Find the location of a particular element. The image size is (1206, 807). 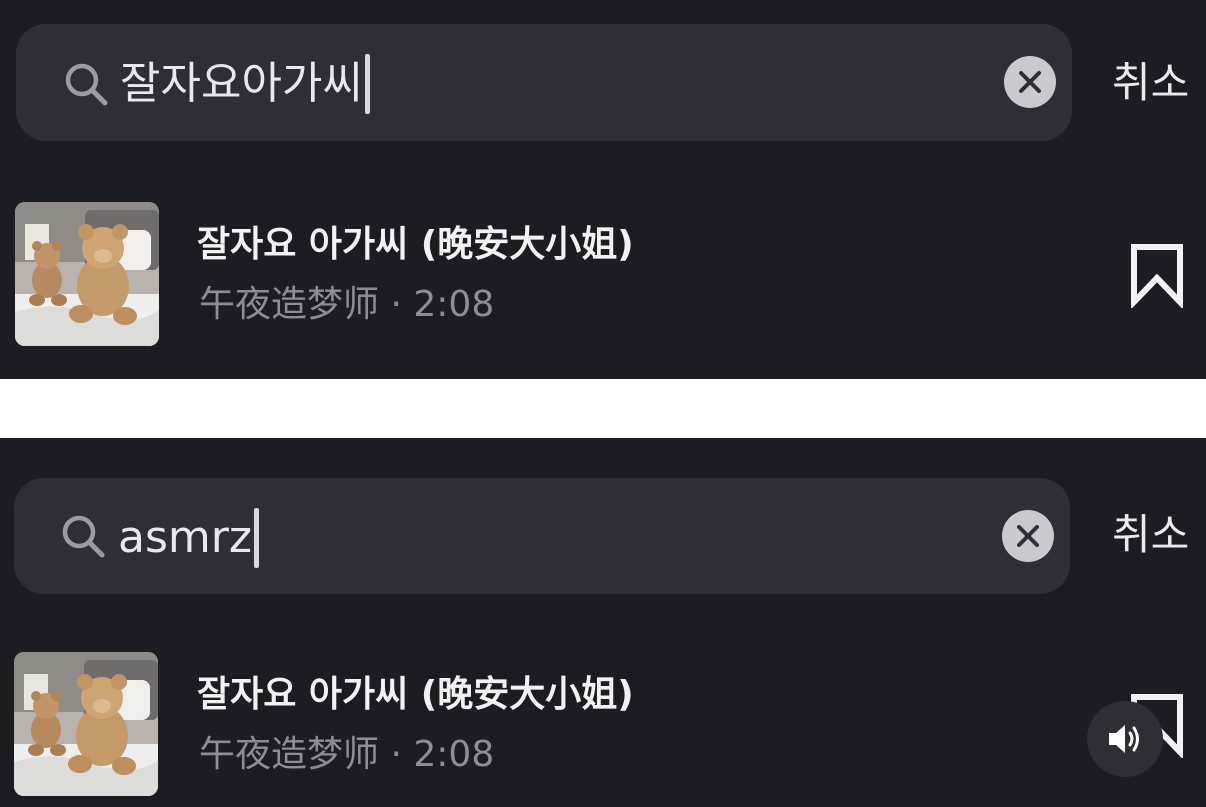

search-field: 잘자요아가씨 is located at coordinates (544, 82).